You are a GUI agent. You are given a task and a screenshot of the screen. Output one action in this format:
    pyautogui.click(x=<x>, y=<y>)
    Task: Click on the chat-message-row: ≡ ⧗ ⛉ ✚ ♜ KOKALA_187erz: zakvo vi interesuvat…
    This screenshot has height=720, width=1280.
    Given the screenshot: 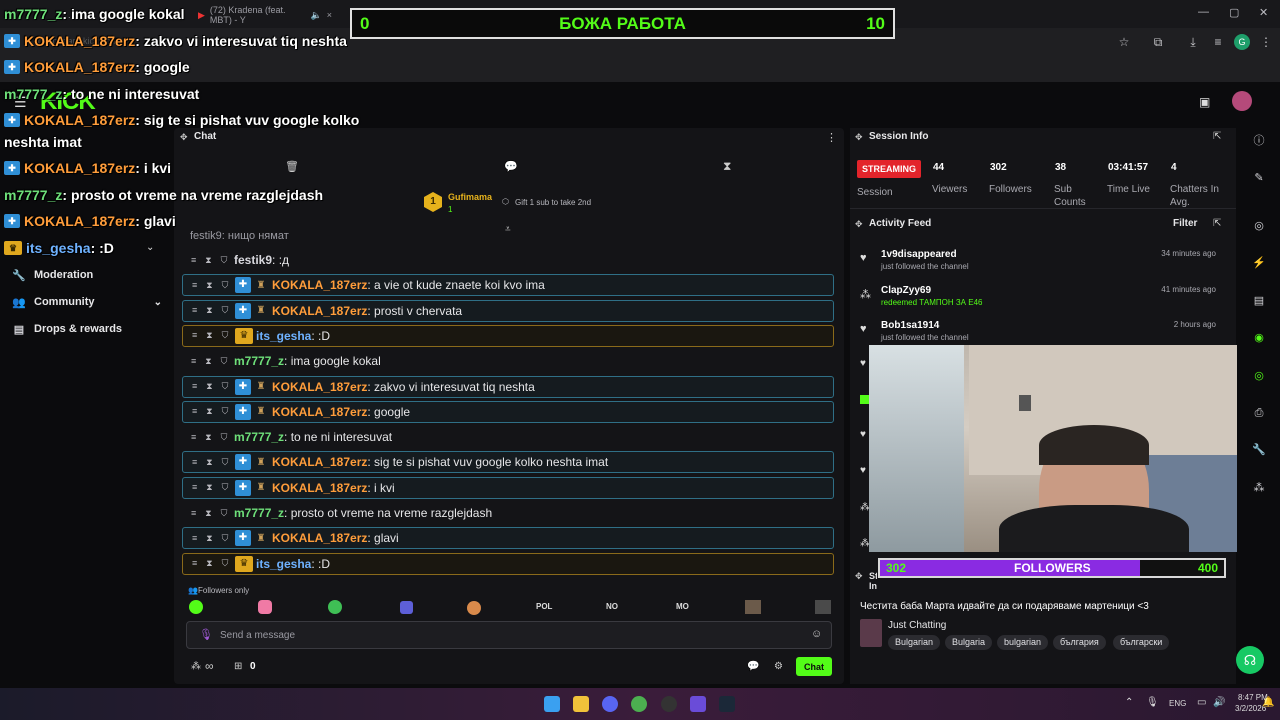 What is the action you would take?
    pyautogui.click(x=508, y=386)
    